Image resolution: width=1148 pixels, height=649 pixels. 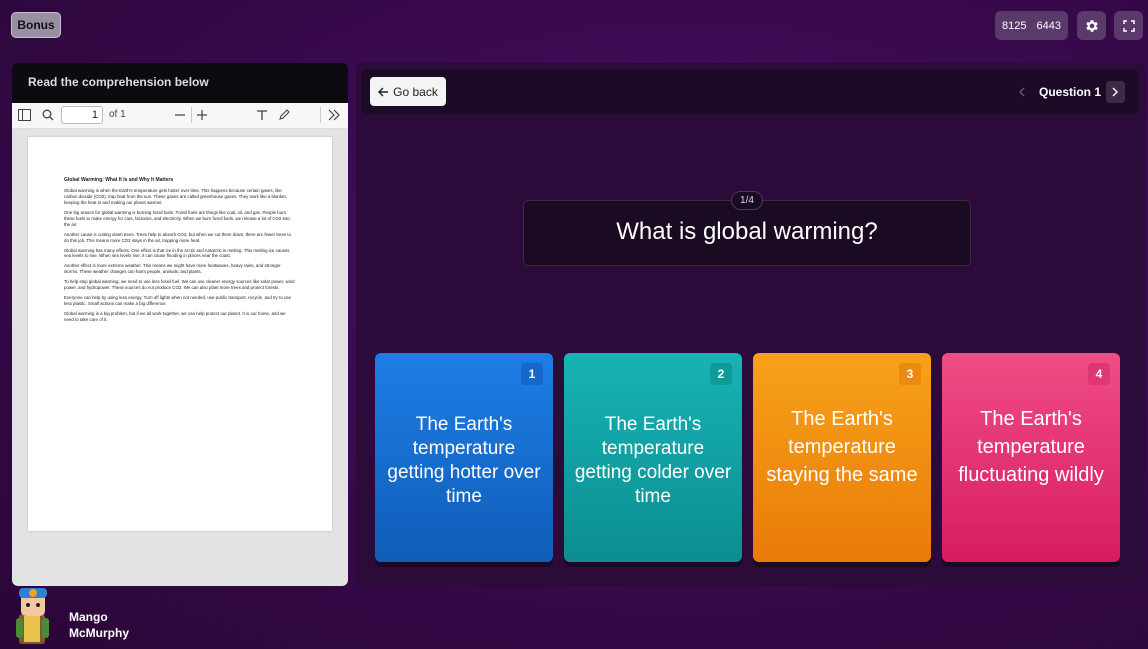 I want to click on game-code-part-1: 8125, so click(x=1014, y=25).